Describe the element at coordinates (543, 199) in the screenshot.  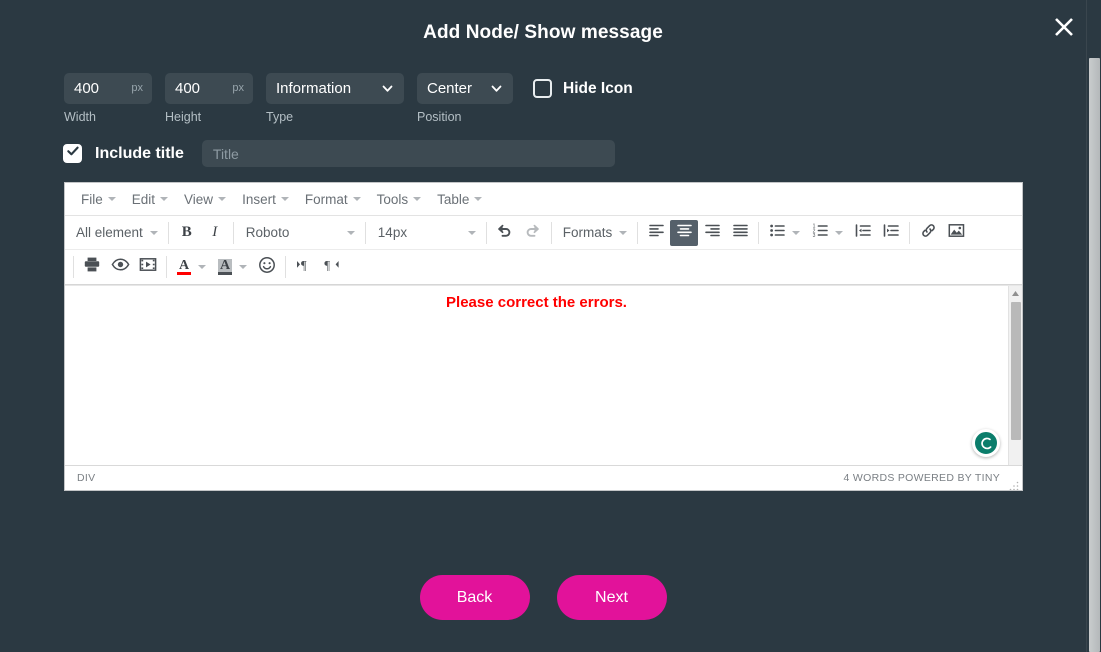
I see `editor-menubar: File Edit View Insert Format Tools Table` at that location.